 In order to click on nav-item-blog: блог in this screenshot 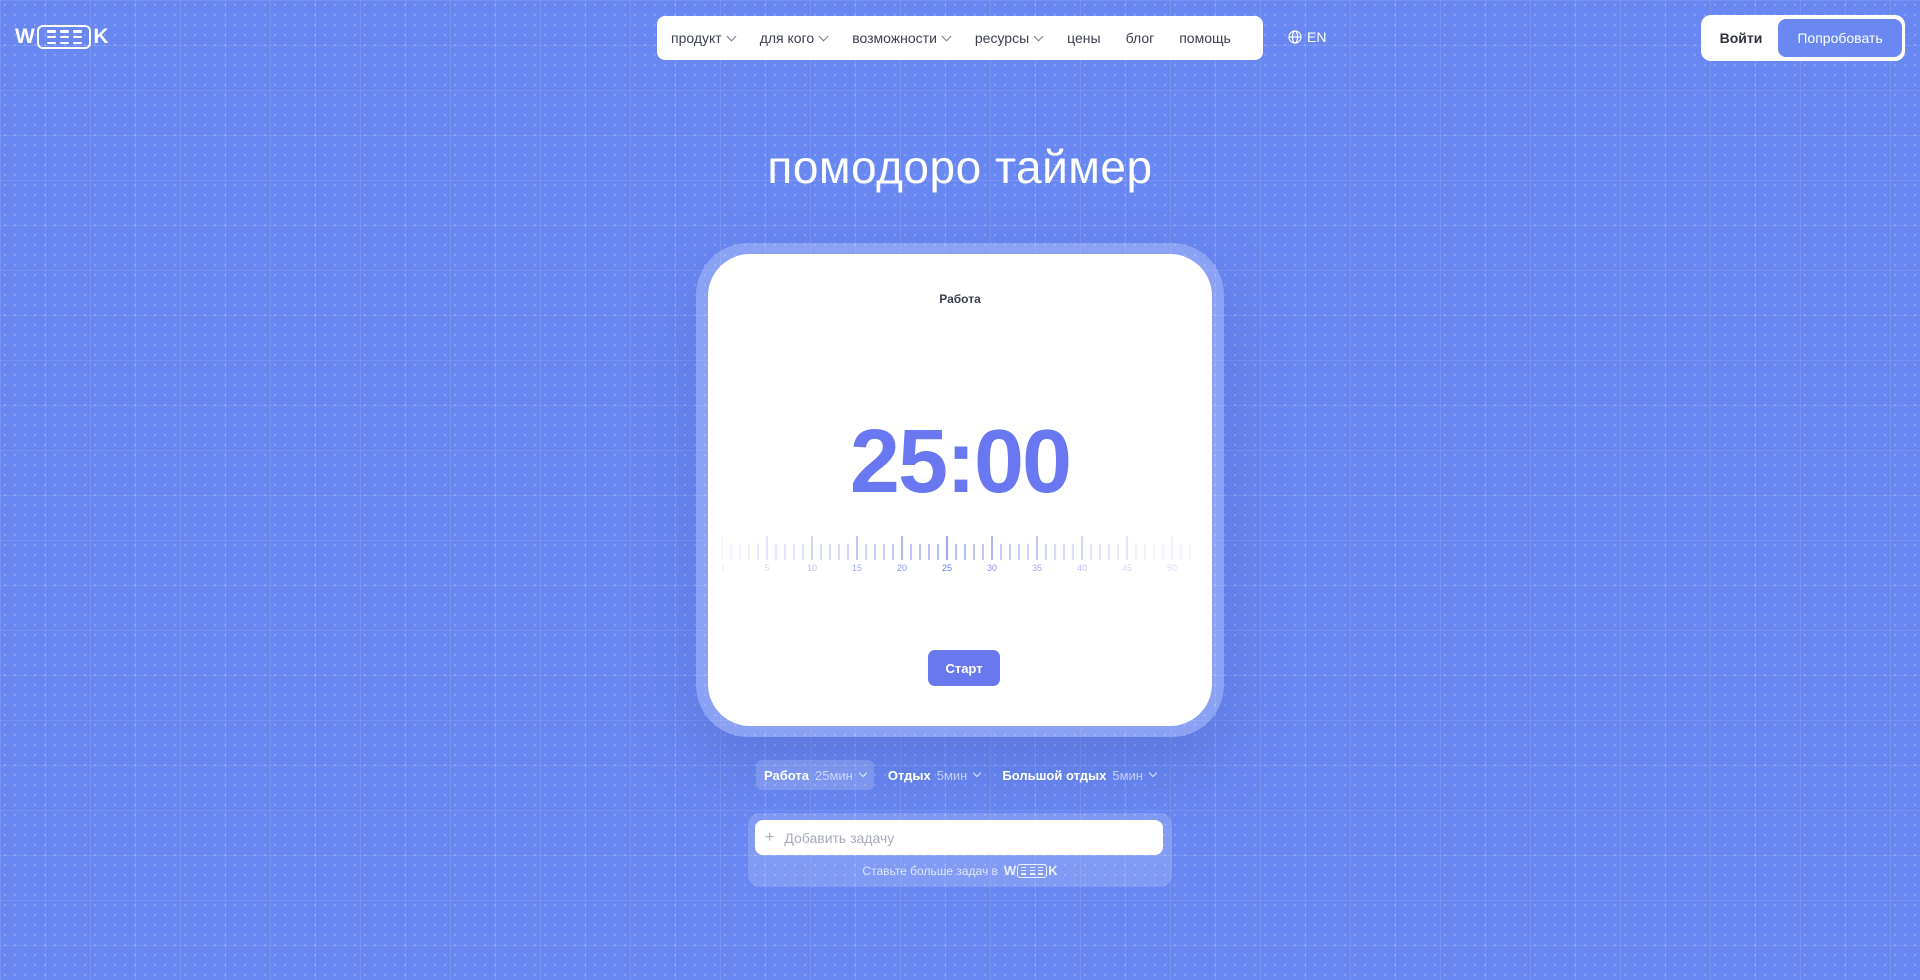, I will do `click(1146, 38)`.